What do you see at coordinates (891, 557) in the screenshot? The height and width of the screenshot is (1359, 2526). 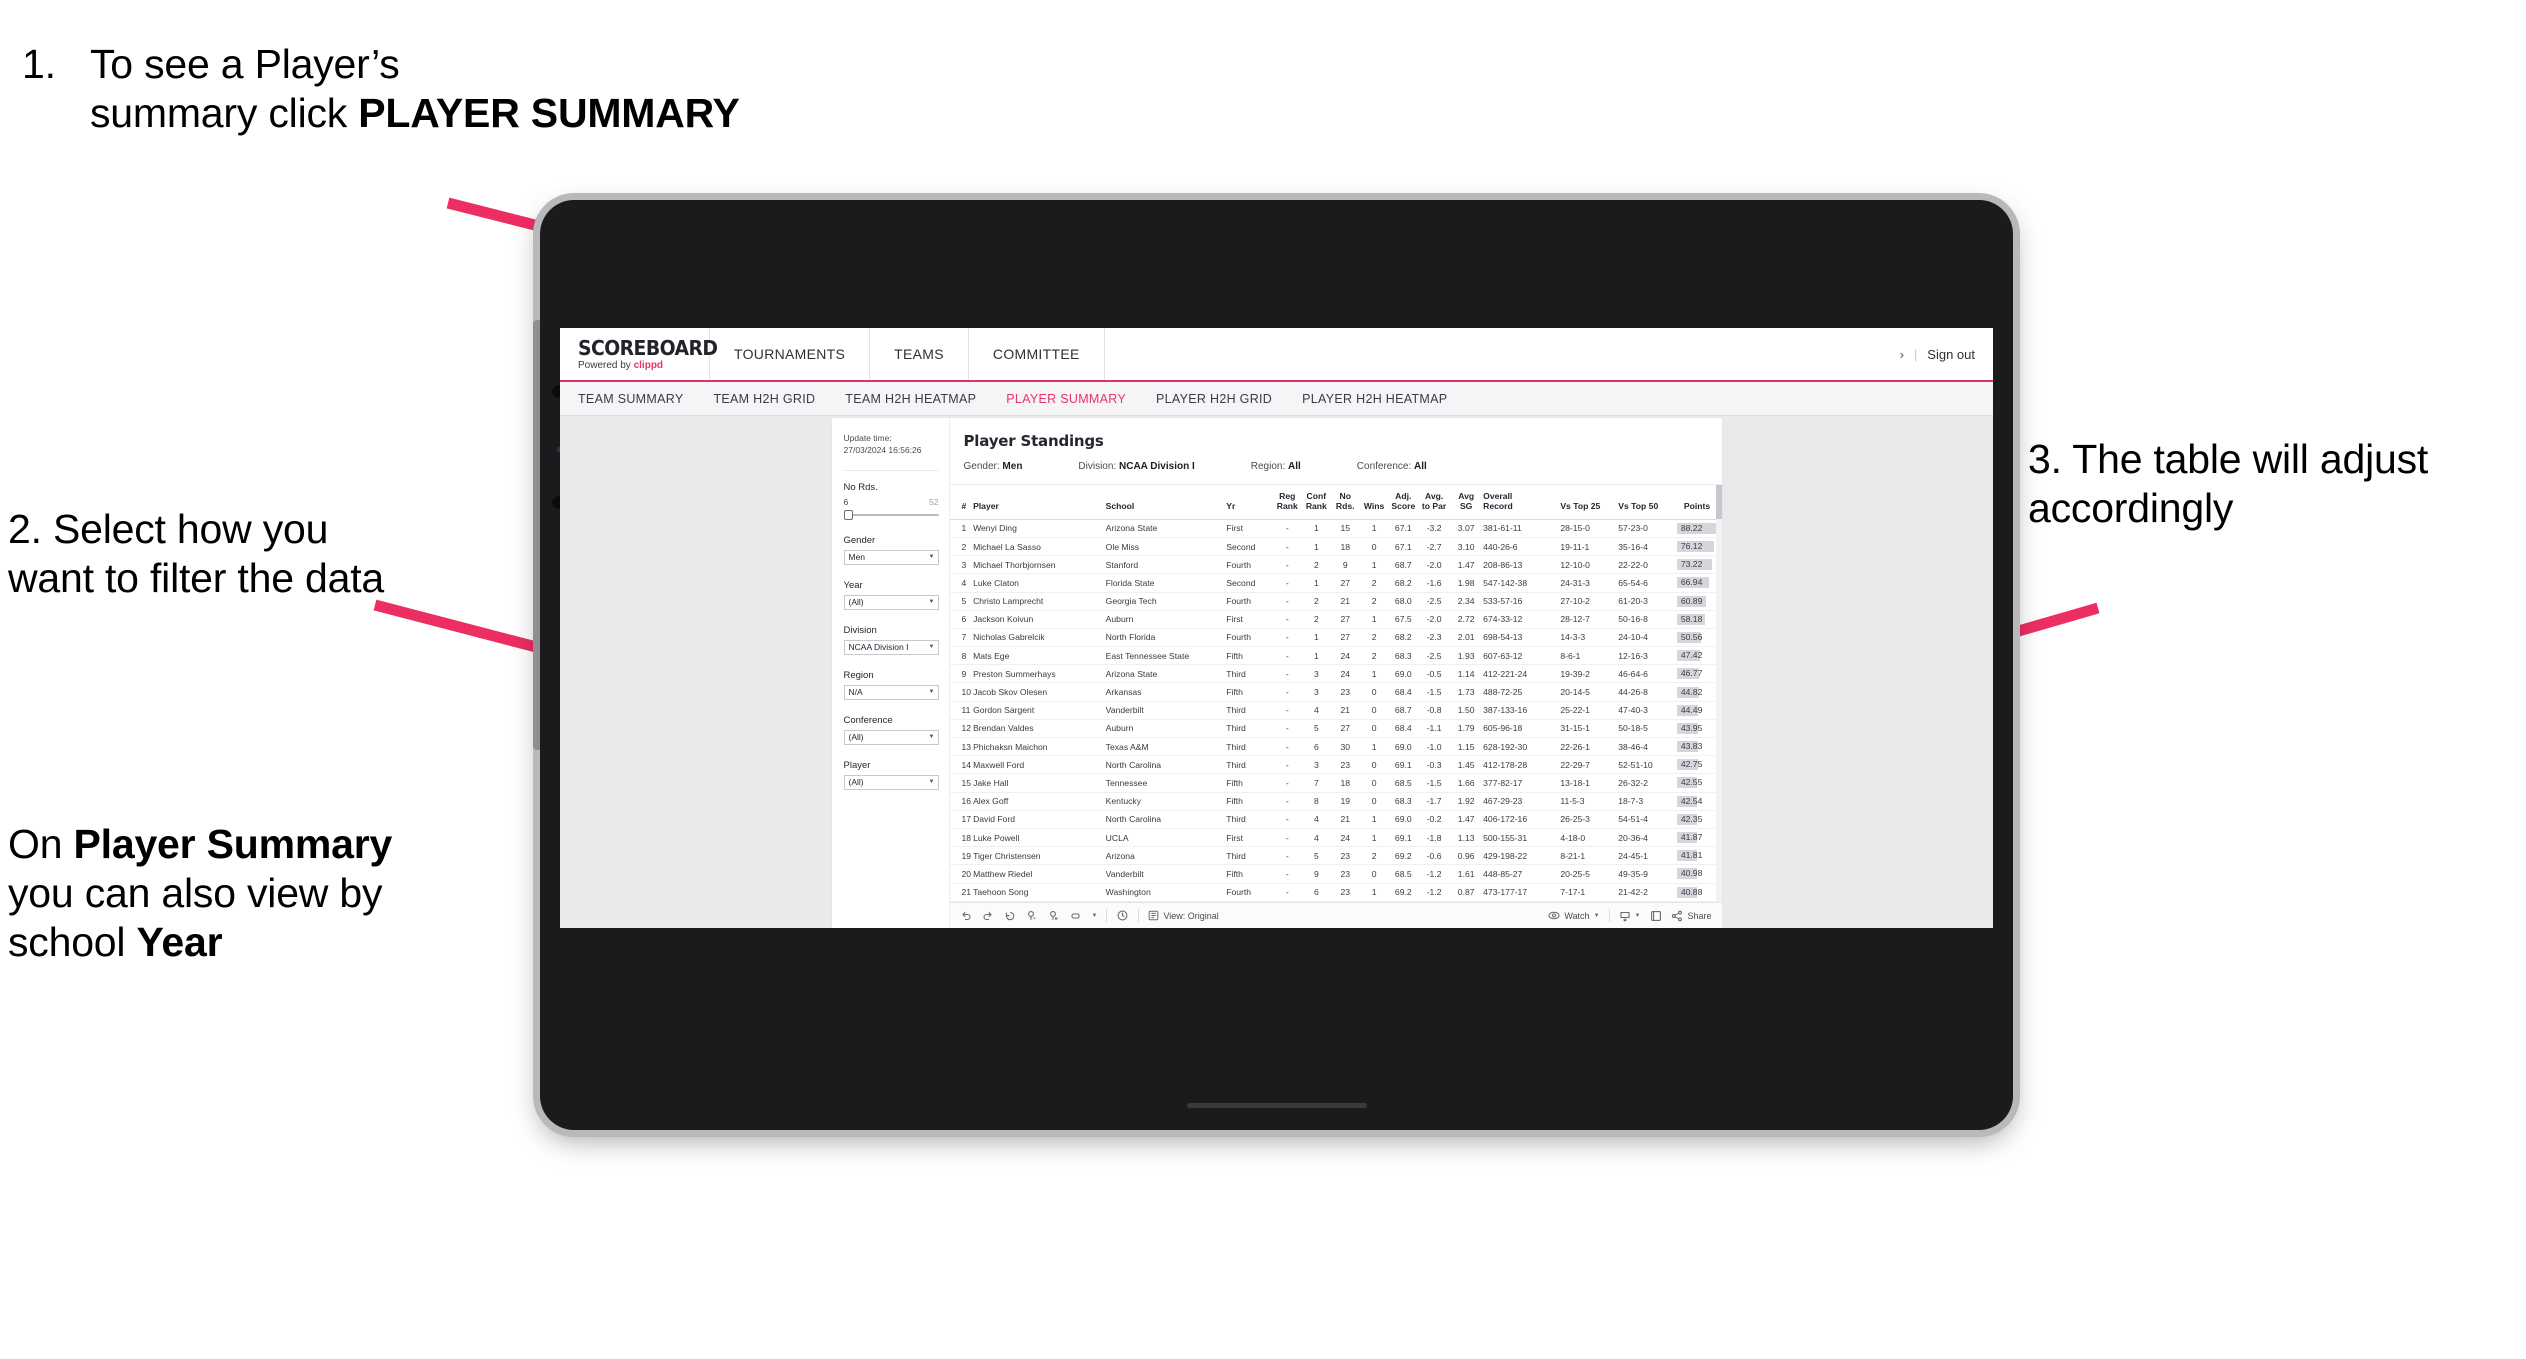 I see `filter-gender-select: Men ▼` at bounding box center [891, 557].